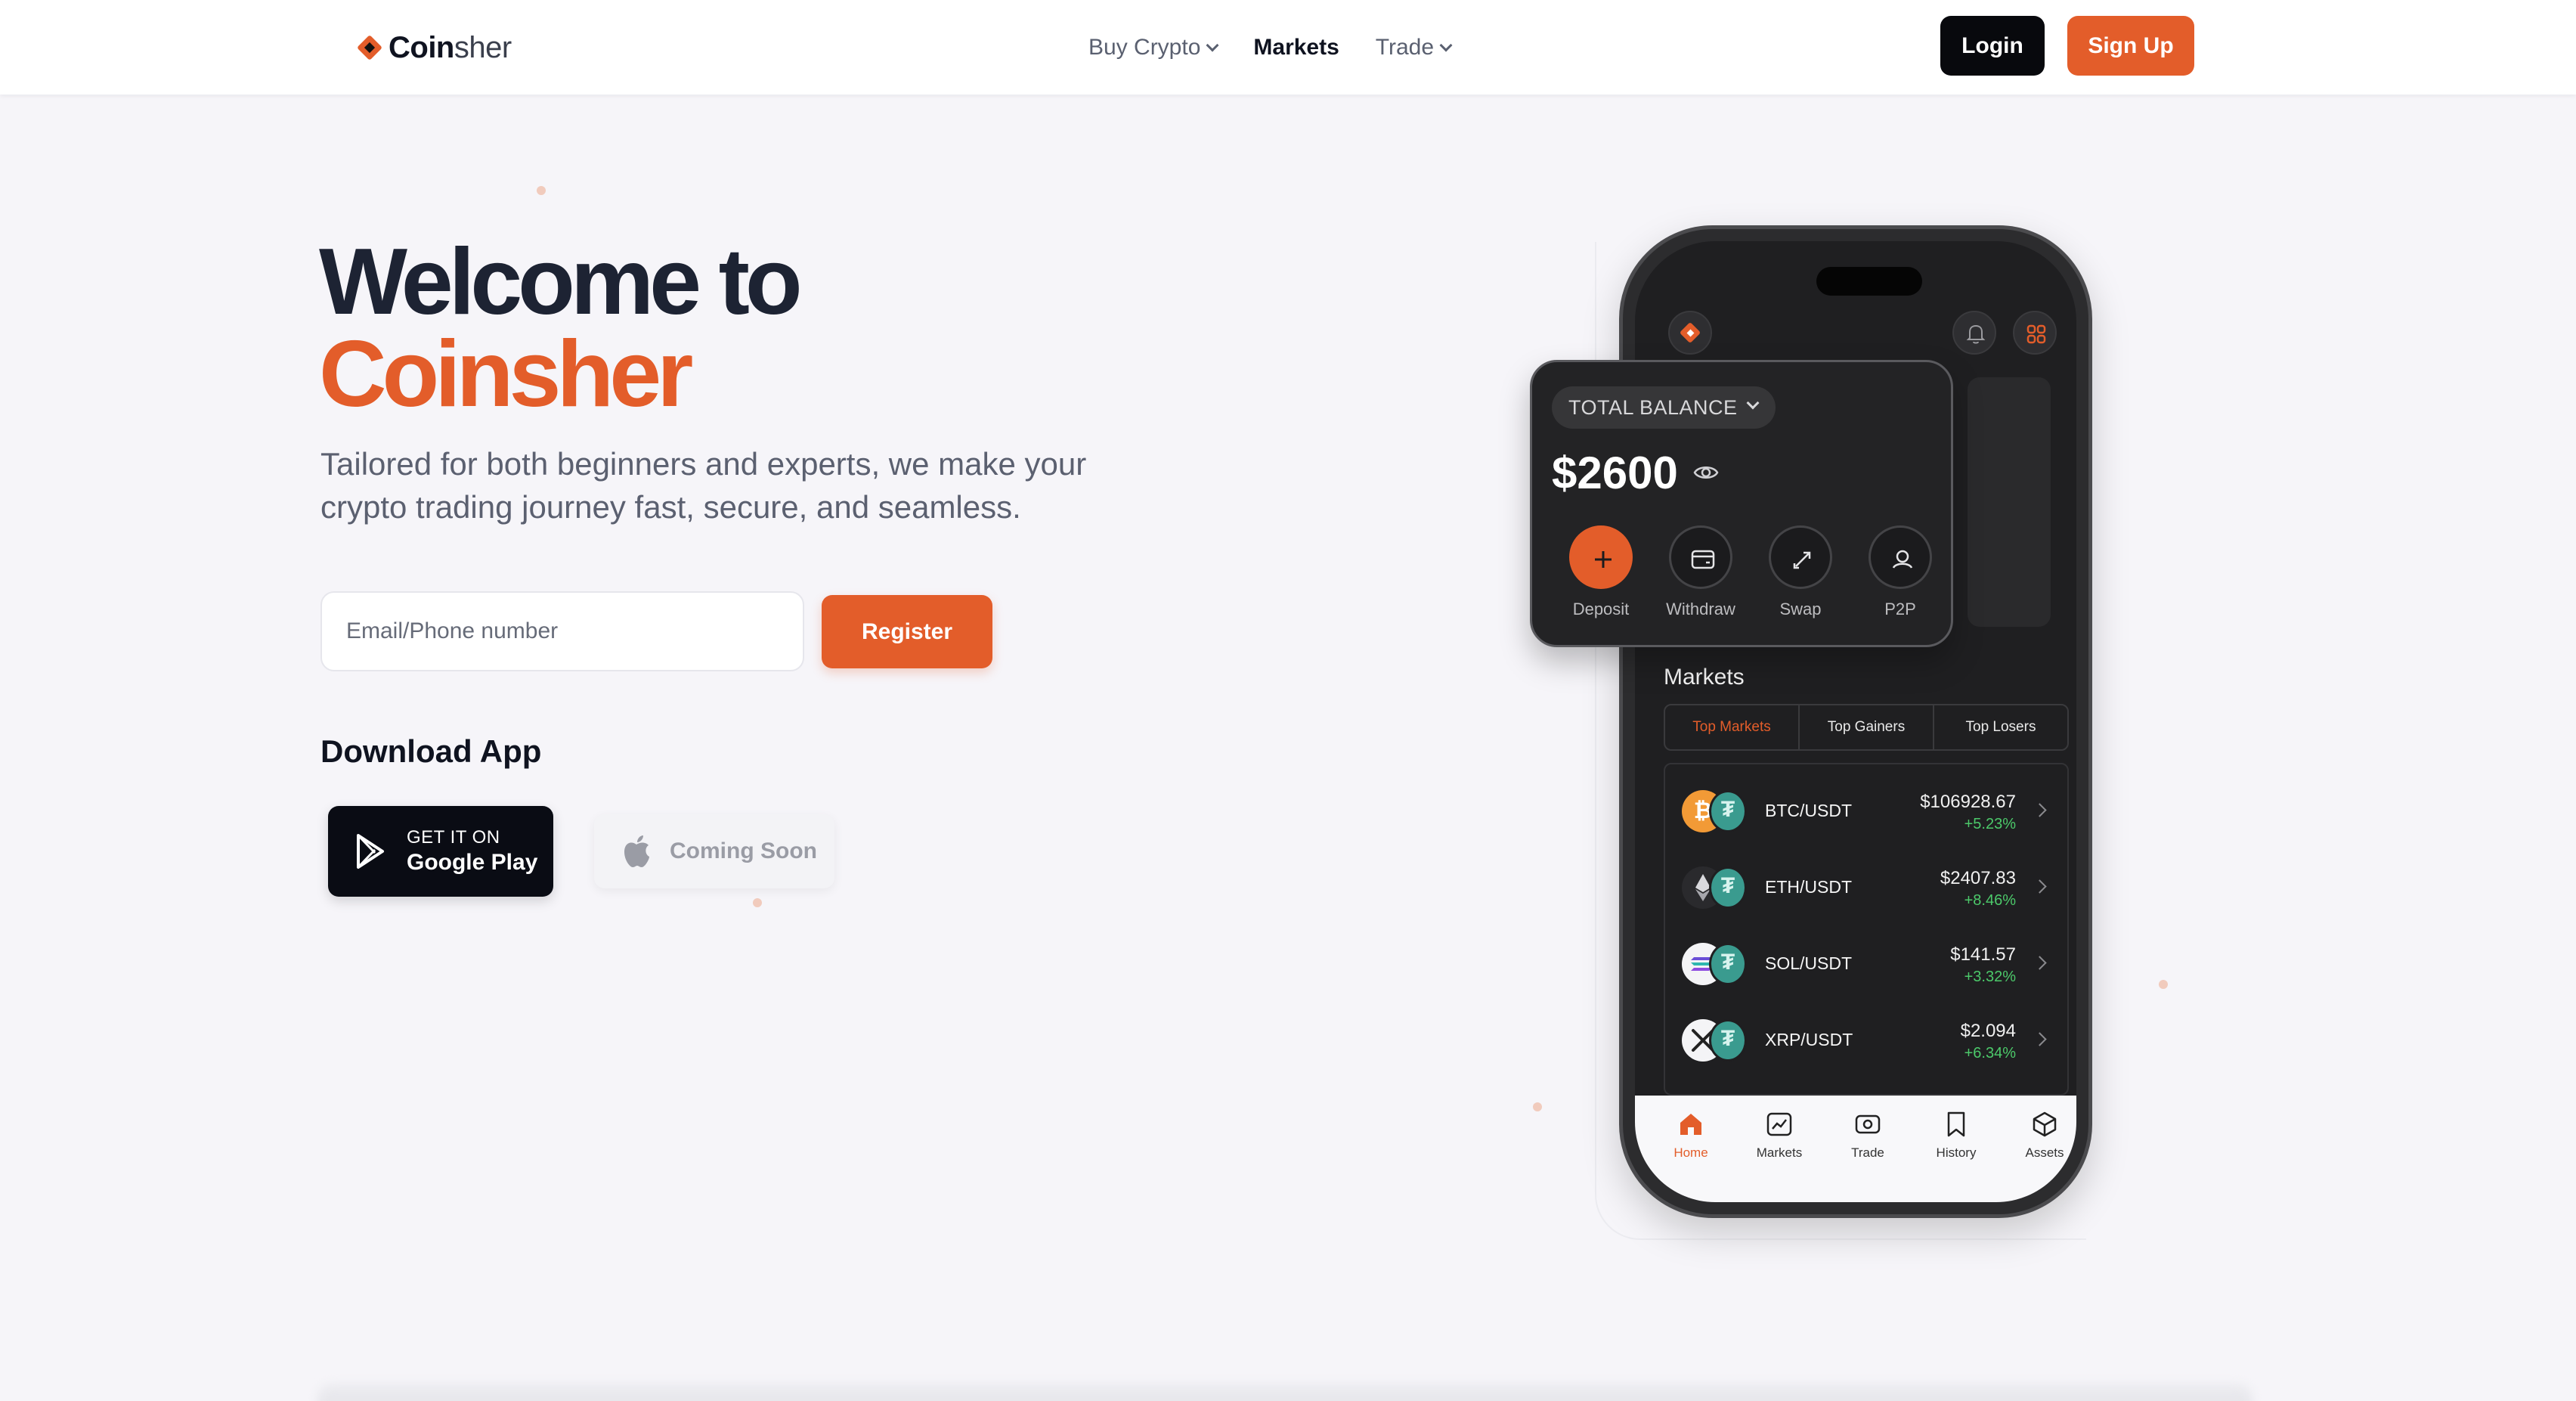  I want to click on nav-buy-crypto: Buy Crypto, so click(1153, 48).